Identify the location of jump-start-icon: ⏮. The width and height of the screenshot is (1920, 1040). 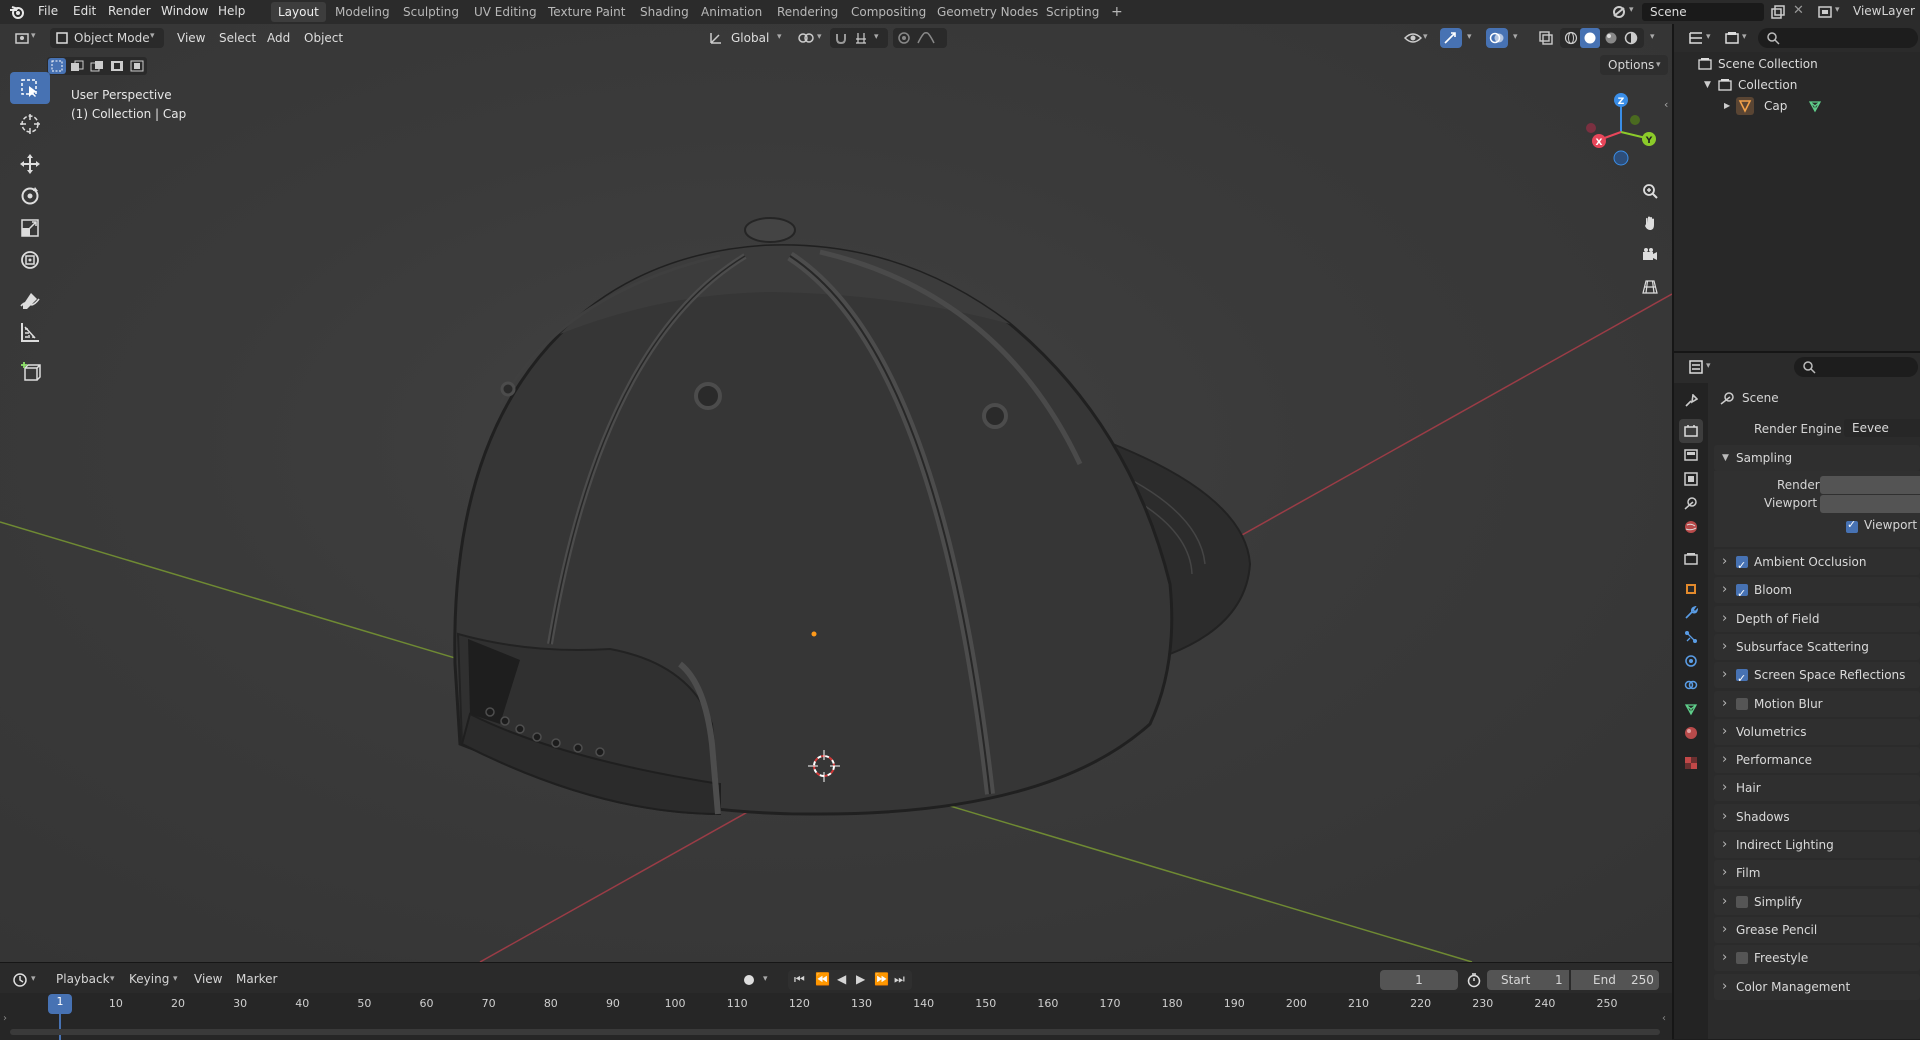
(799, 979).